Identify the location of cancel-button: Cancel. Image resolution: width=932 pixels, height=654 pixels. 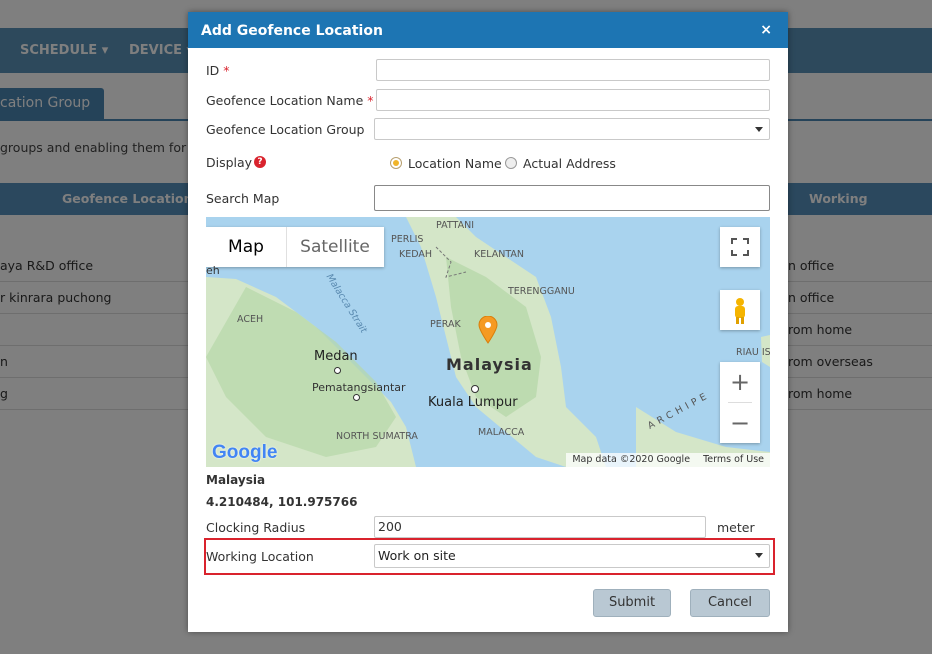
(730, 603).